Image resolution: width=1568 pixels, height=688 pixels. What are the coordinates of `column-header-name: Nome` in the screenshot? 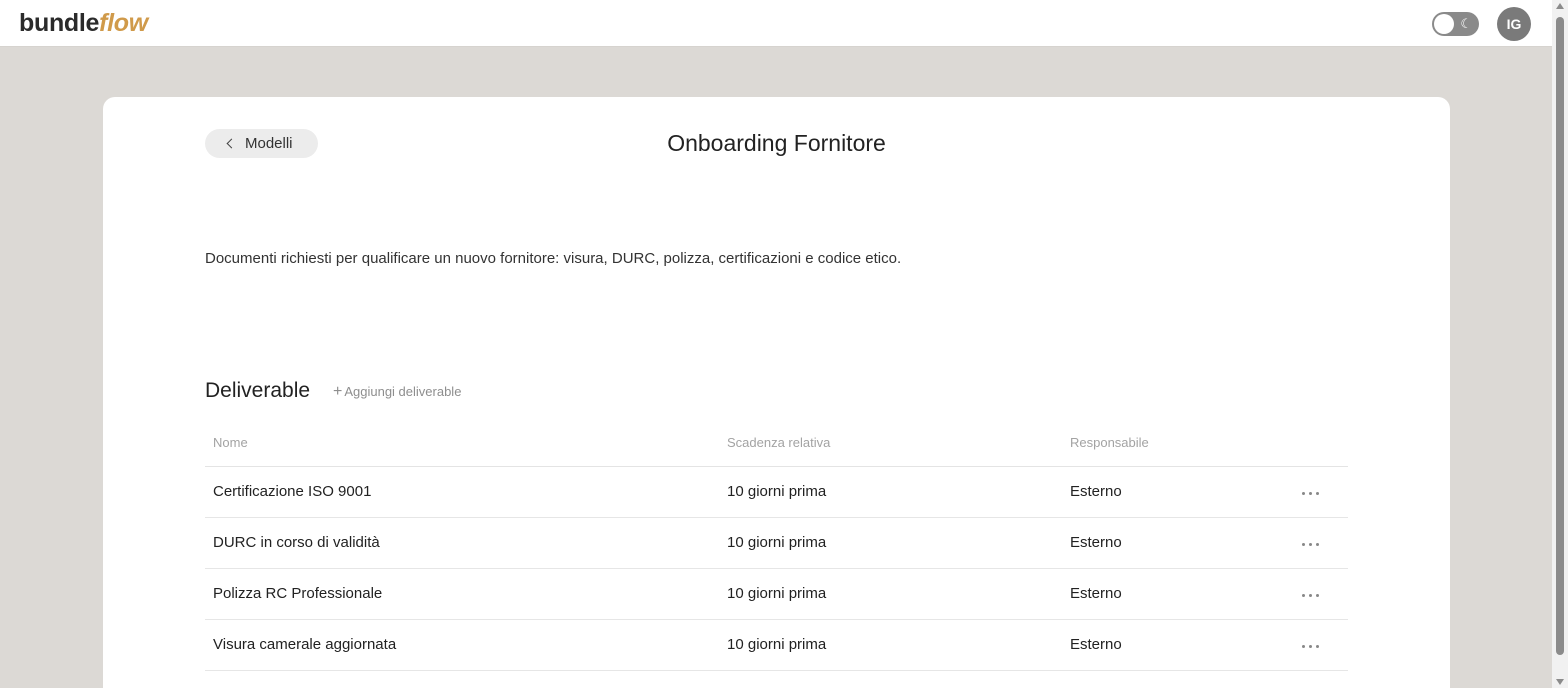 It's located at (230, 442).